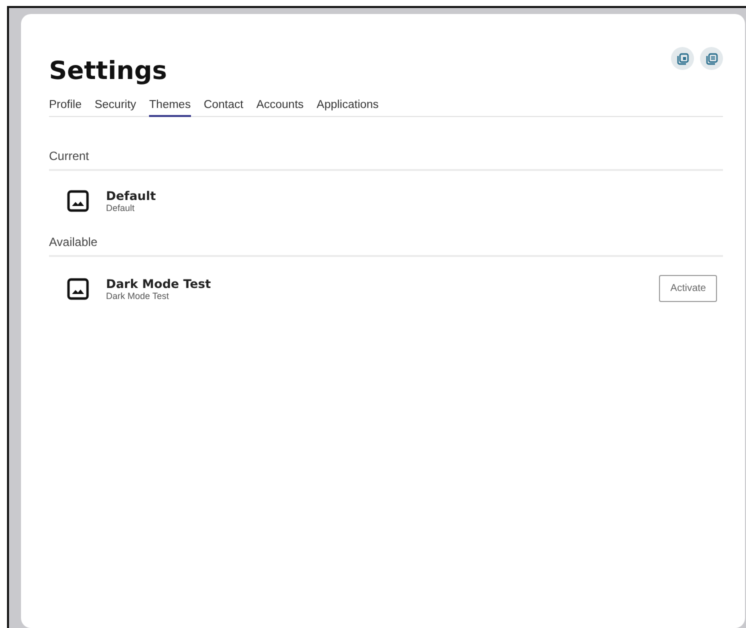 This screenshot has height=628, width=746. What do you see at coordinates (138, 295) in the screenshot?
I see `theme-description: Dark Mode Test` at bounding box center [138, 295].